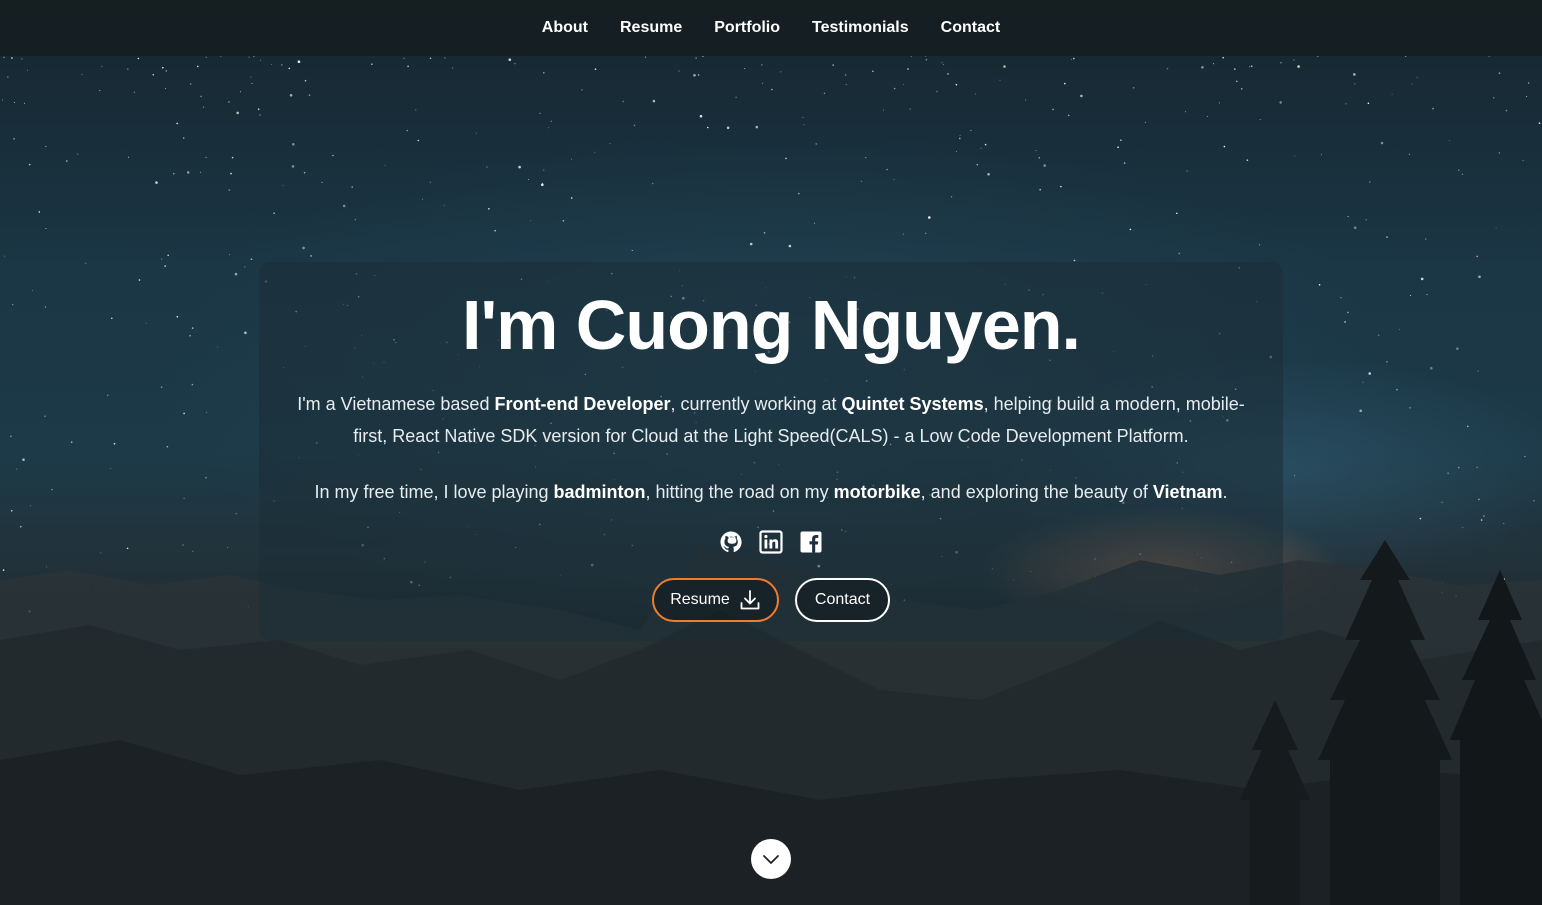 The image size is (1542, 905). I want to click on chevron-down-icon, so click(771, 859).